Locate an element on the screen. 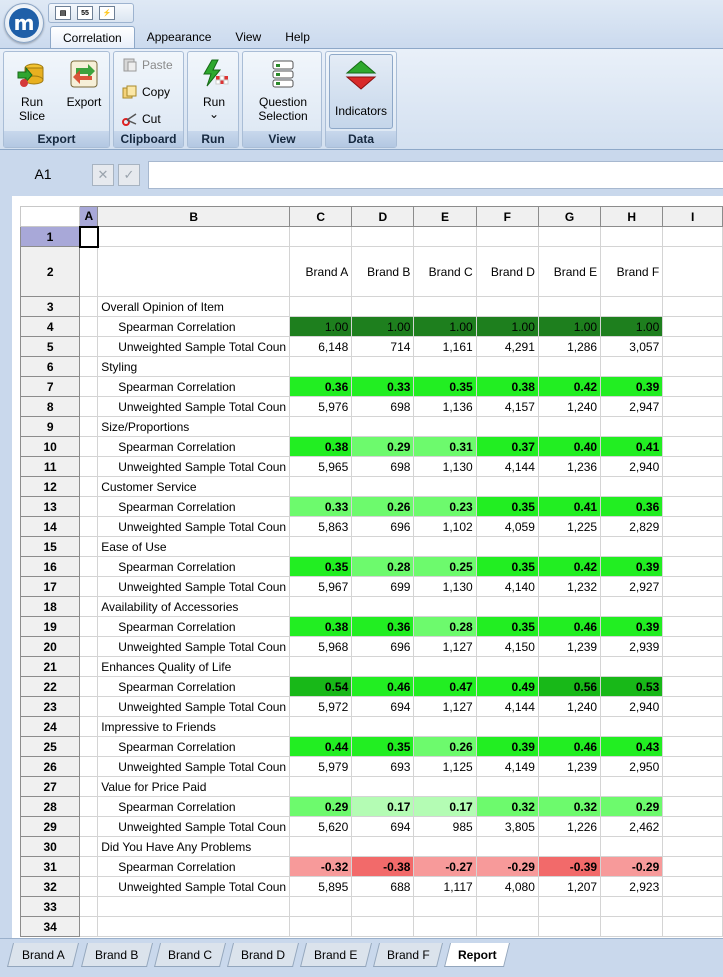 The image size is (723, 977). tab-help: Help is located at coordinates (297, 37).